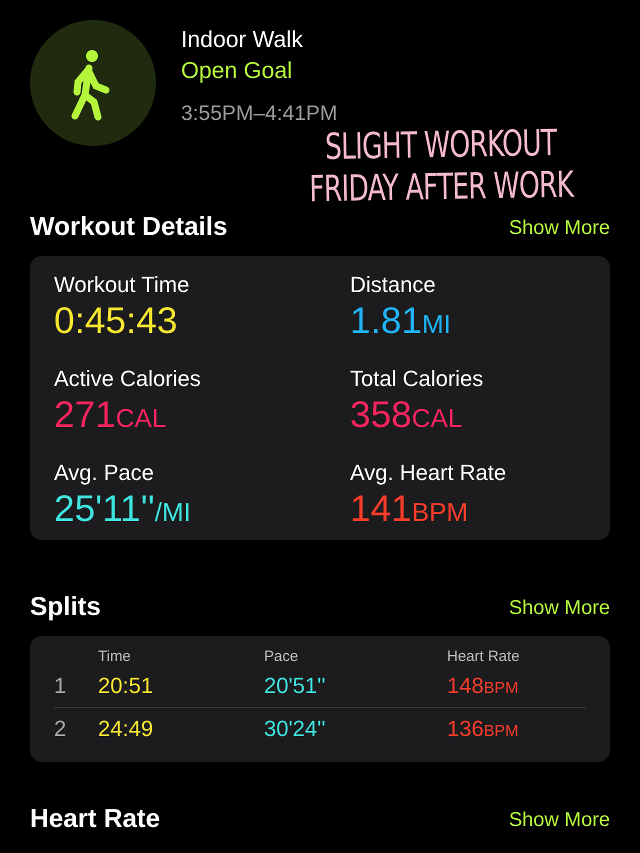 The image size is (640, 853). I want to click on table-cell-text: 20'51'', so click(295, 686).